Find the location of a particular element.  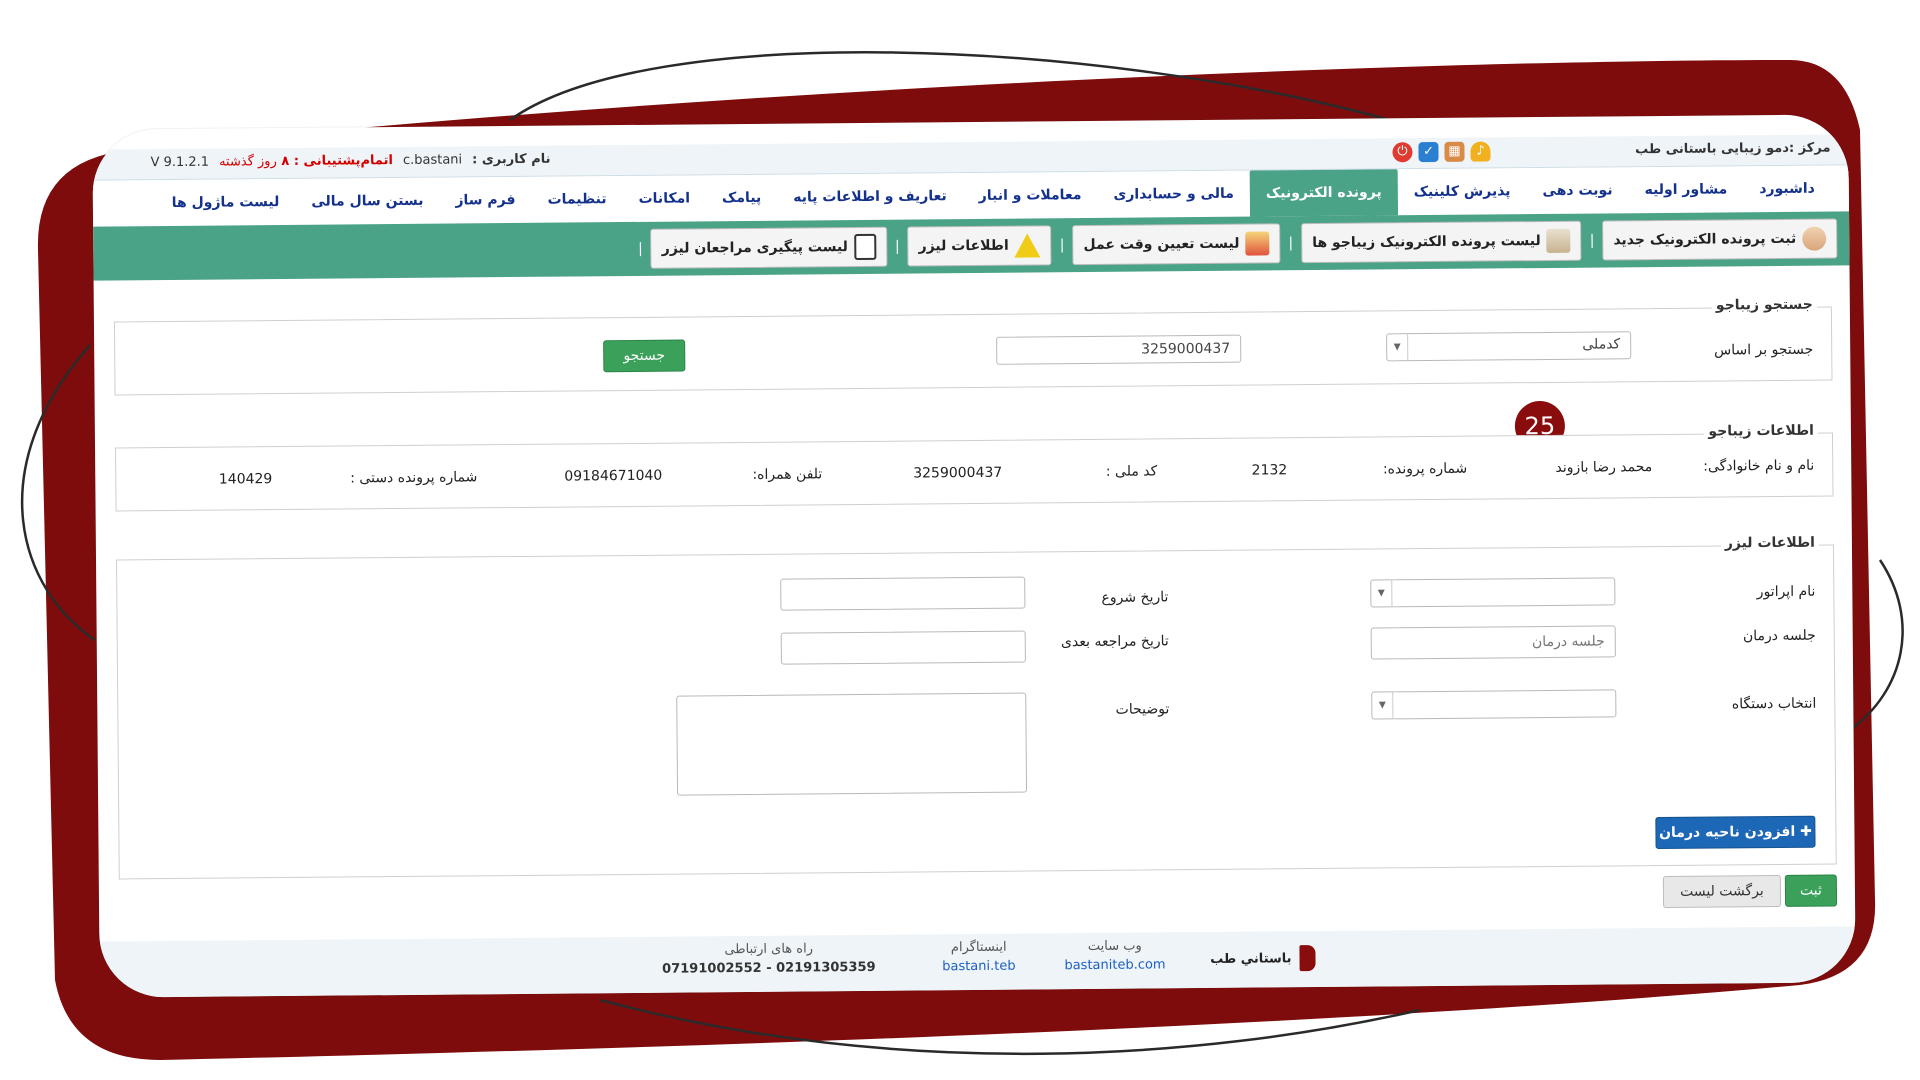

clipboard-icon is located at coordinates (865, 247).